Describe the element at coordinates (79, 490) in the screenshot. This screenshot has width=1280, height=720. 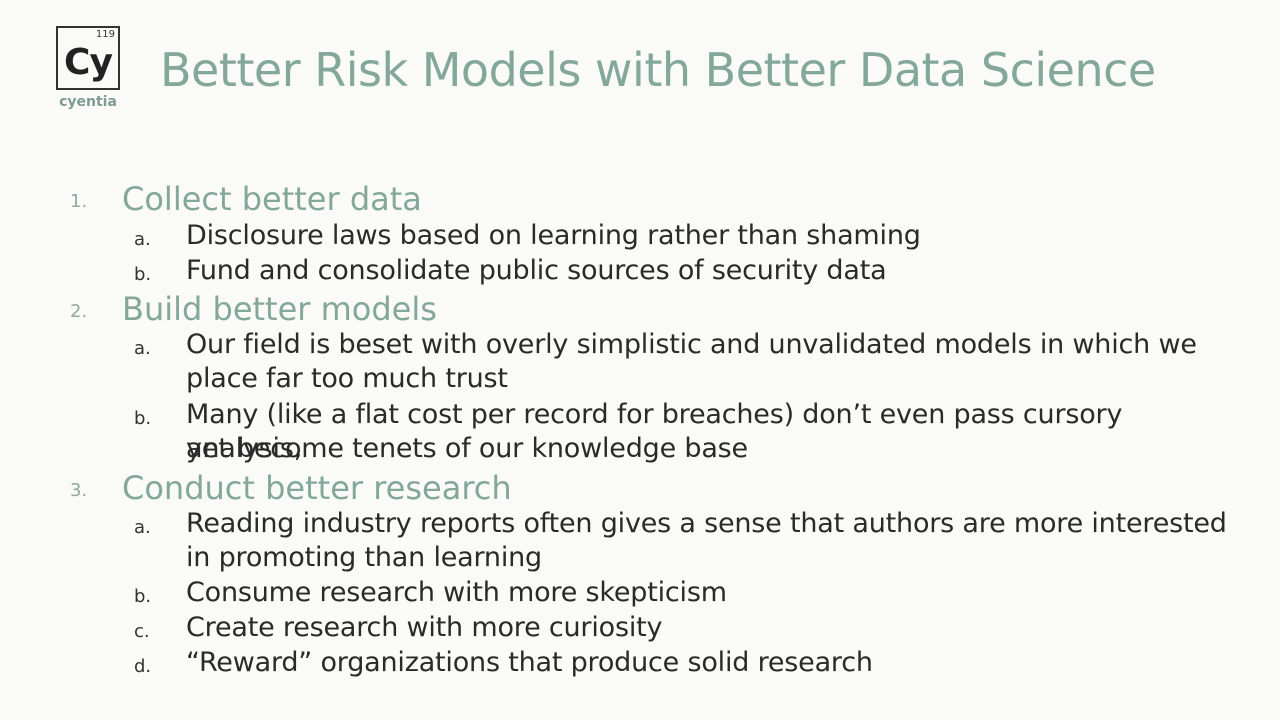
I see `section-number: 3.` at that location.